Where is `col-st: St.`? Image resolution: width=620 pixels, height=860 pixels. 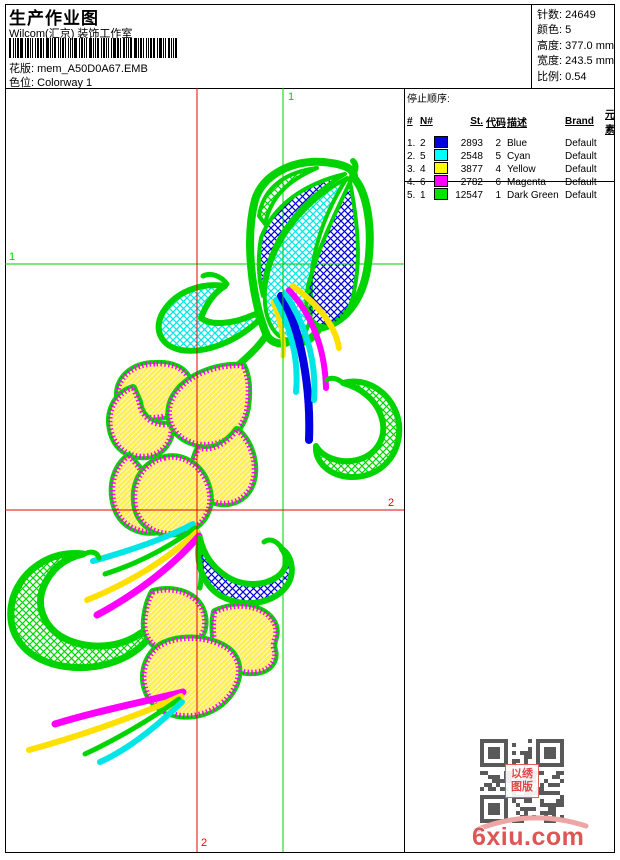
col-st: St. is located at coordinates (476, 121).